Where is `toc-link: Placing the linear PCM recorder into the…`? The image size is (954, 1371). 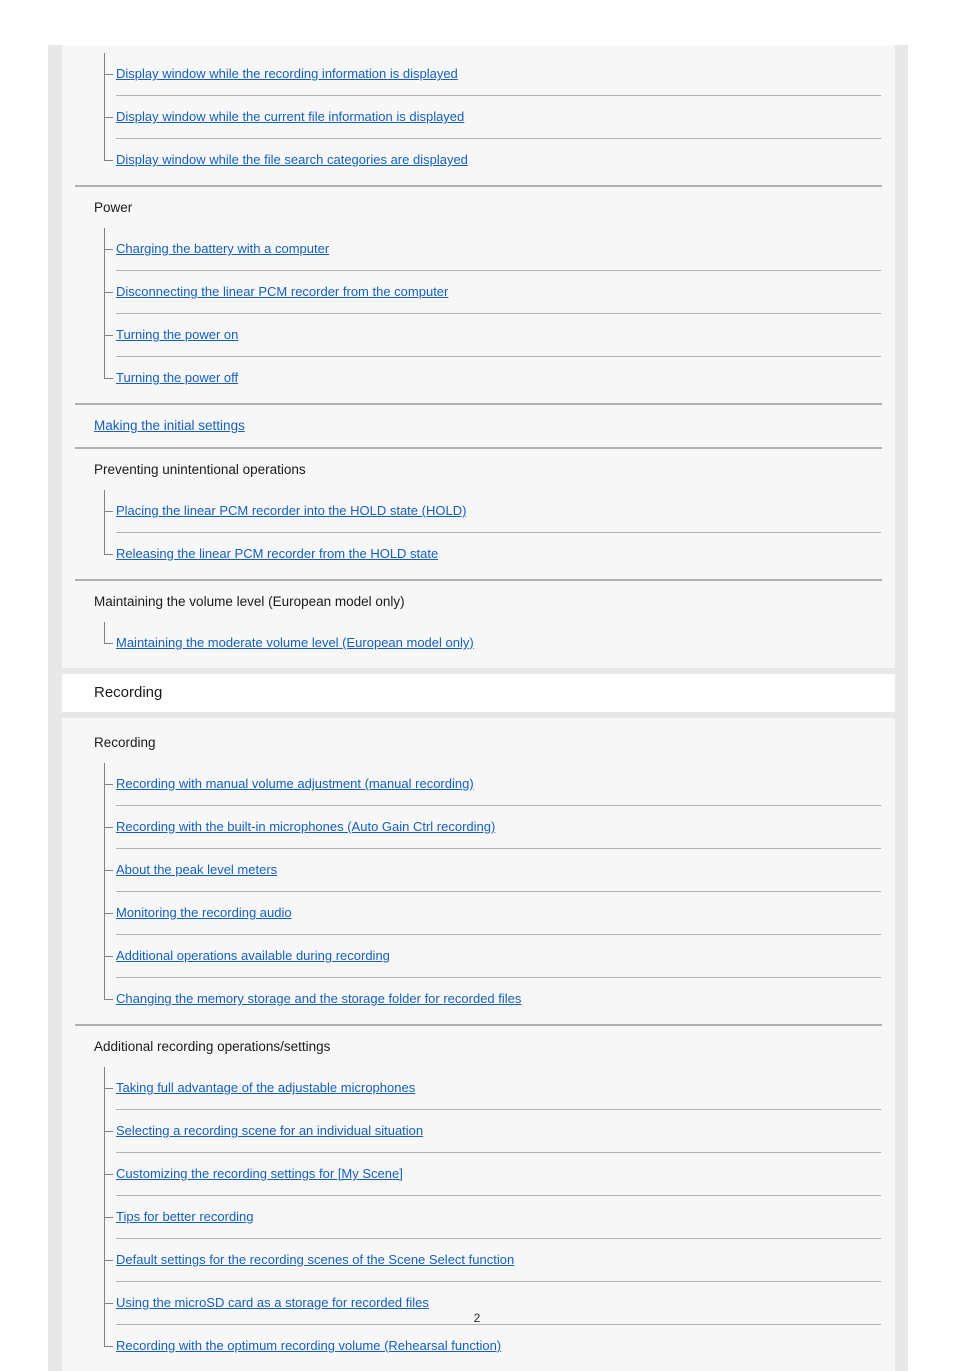 toc-link: Placing the linear PCM recorder into the… is located at coordinates (291, 510).